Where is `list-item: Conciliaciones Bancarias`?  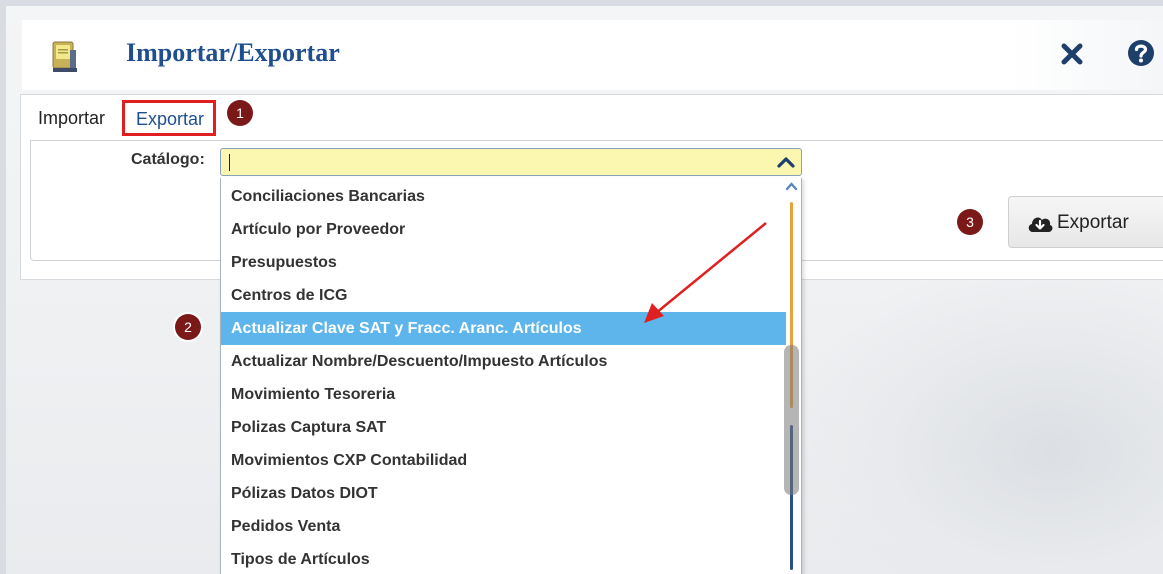
list-item: Conciliaciones Bancarias is located at coordinates (503, 196).